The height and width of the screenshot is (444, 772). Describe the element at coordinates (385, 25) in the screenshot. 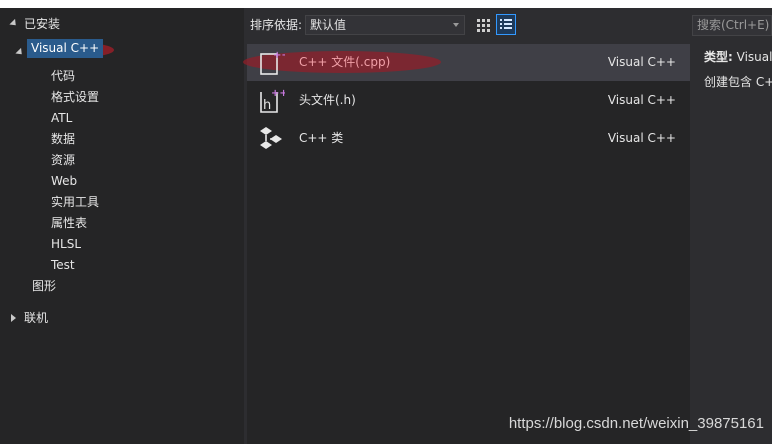

I see `sort-select: 默认值` at that location.